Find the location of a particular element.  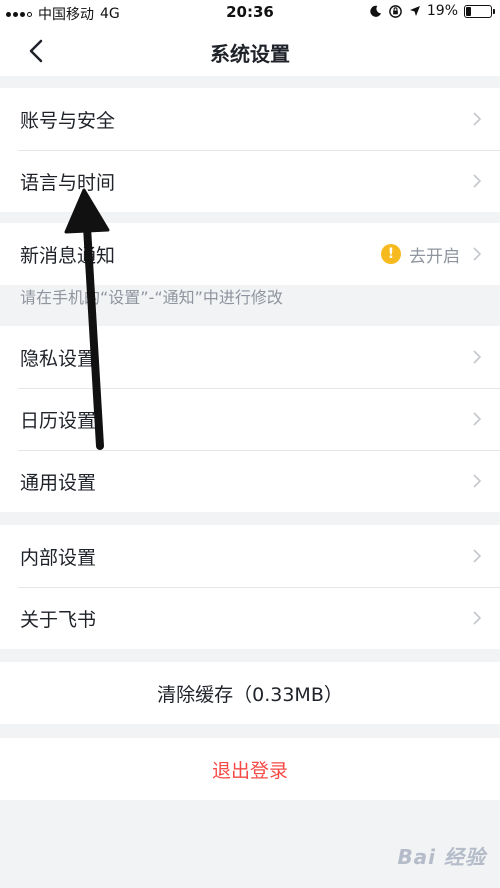

page-title: 系统设置 is located at coordinates (250, 54).